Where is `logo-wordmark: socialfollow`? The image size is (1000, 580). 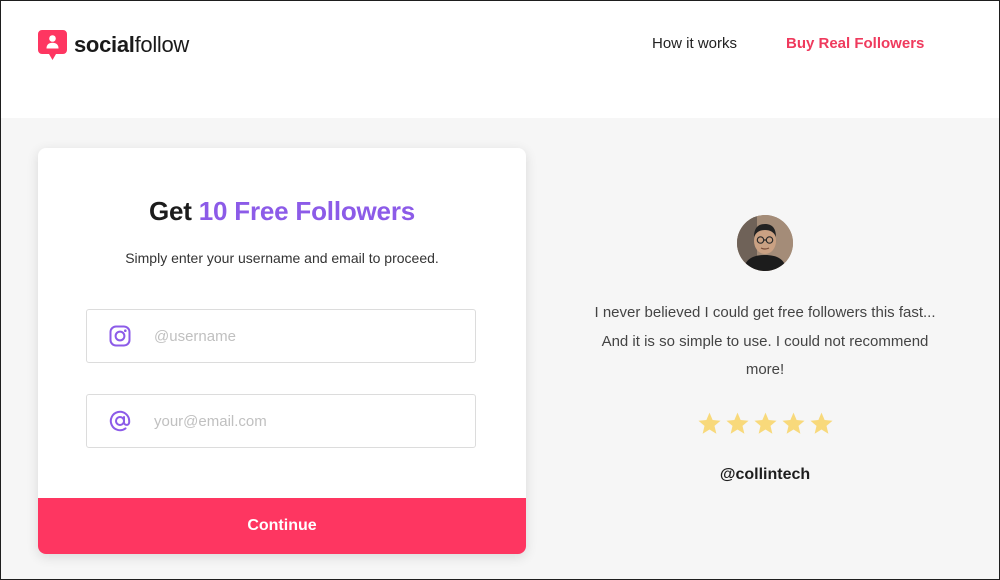
logo-wordmark: socialfollow is located at coordinates (131, 45).